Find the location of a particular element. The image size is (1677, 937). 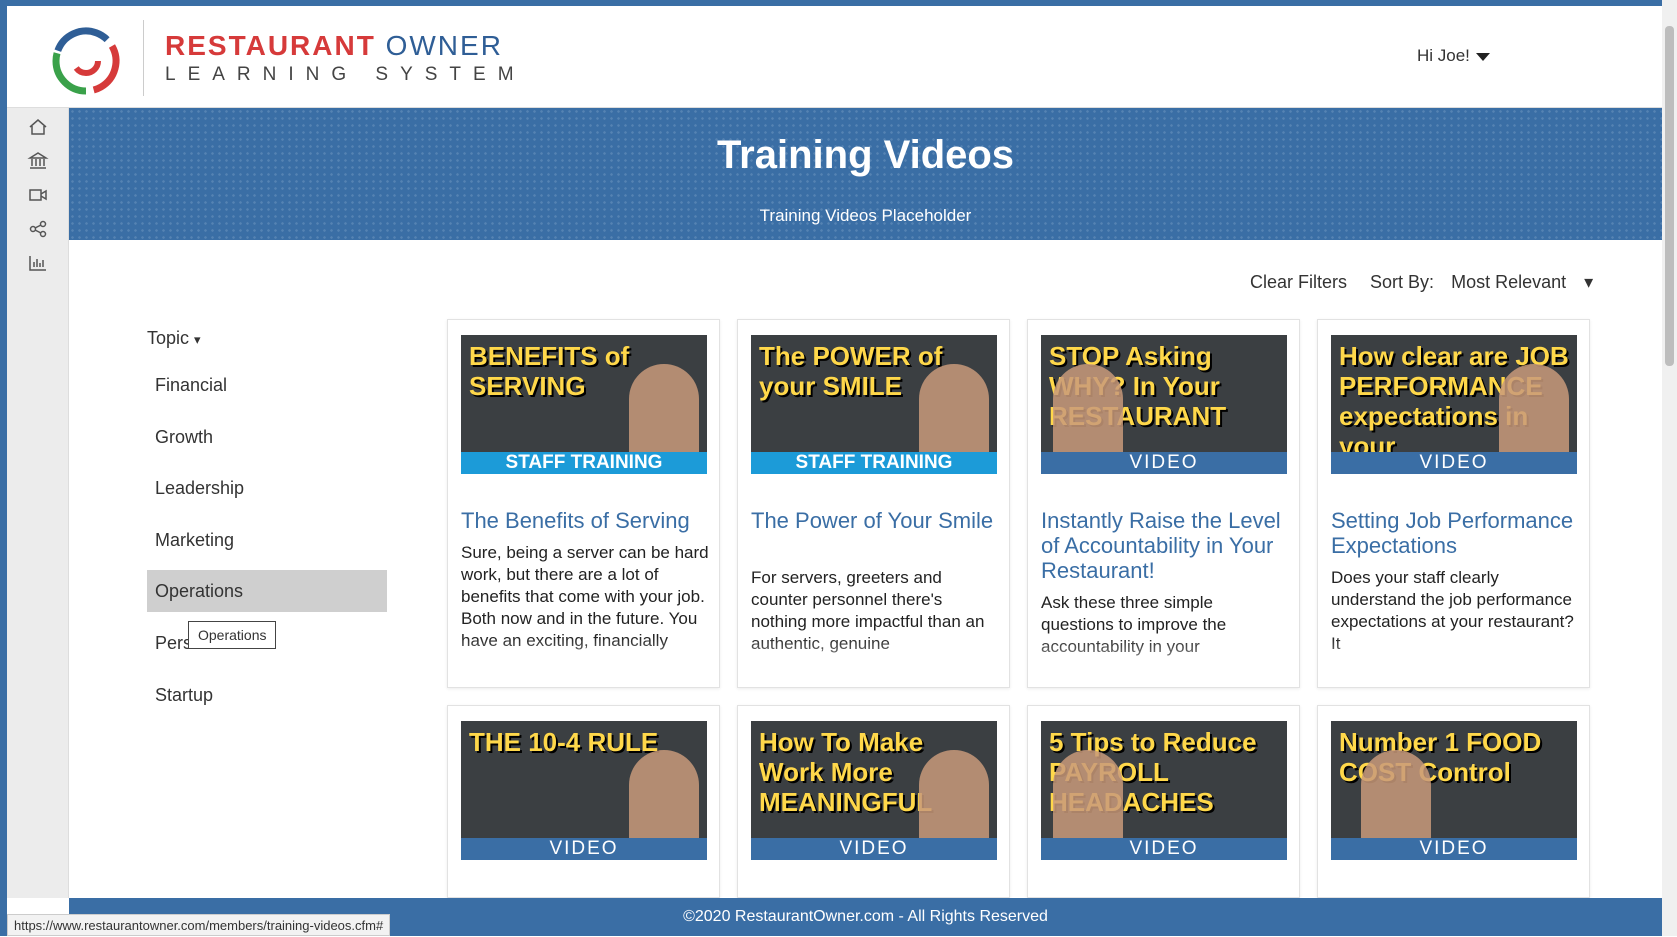

sort-dropdown: Most Relevant ▾ is located at coordinates (1522, 282).